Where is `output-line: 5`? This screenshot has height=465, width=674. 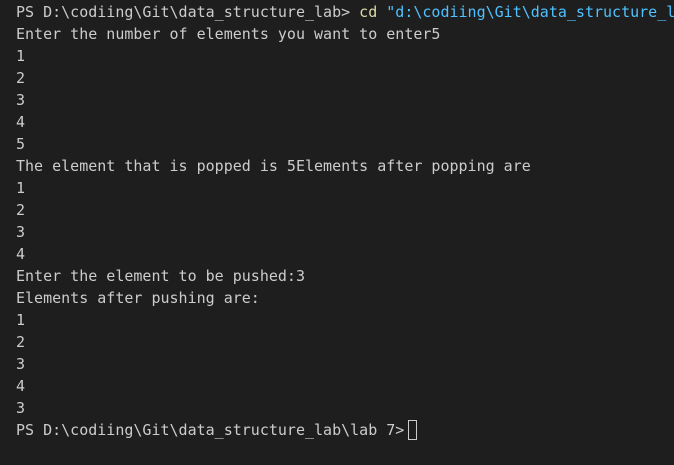
output-line: 5 is located at coordinates (21, 144).